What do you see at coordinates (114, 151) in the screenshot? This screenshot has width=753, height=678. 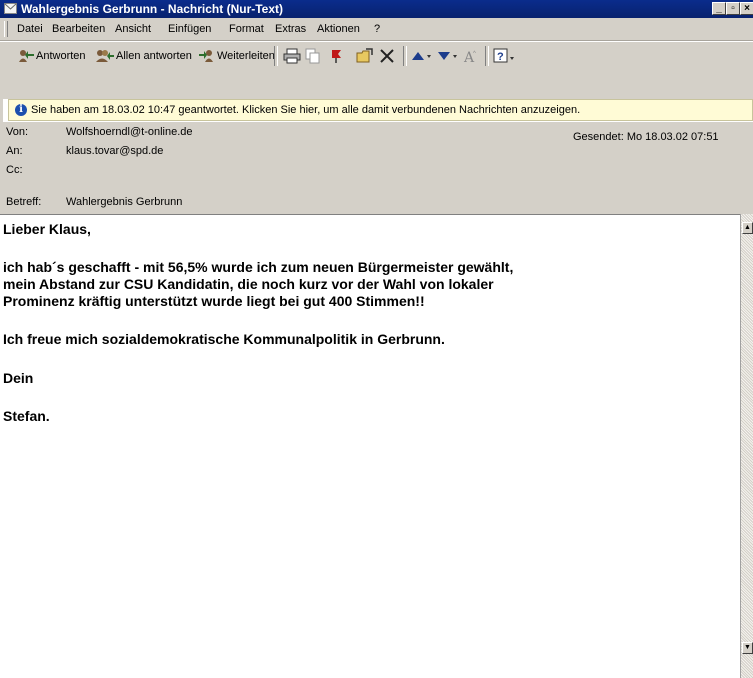 I see `to-value: klaus.tovar@spd.de` at bounding box center [114, 151].